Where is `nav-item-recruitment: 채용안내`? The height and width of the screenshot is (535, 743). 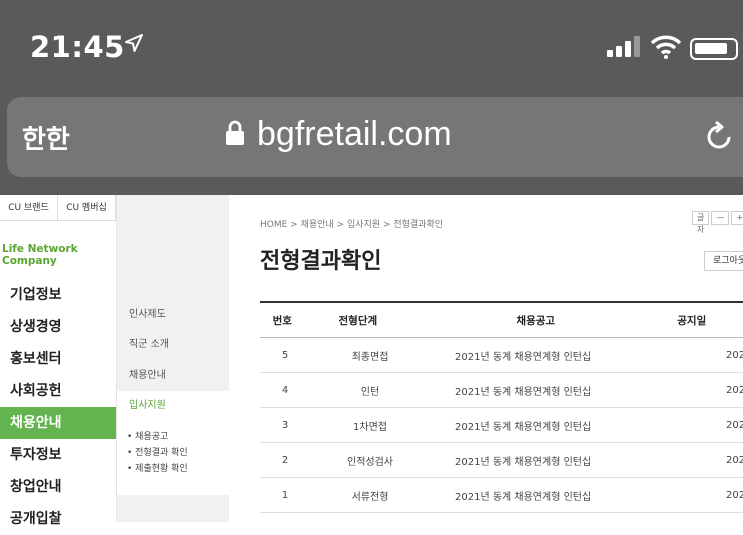
nav-item-recruitment: 채용안내 is located at coordinates (58, 423).